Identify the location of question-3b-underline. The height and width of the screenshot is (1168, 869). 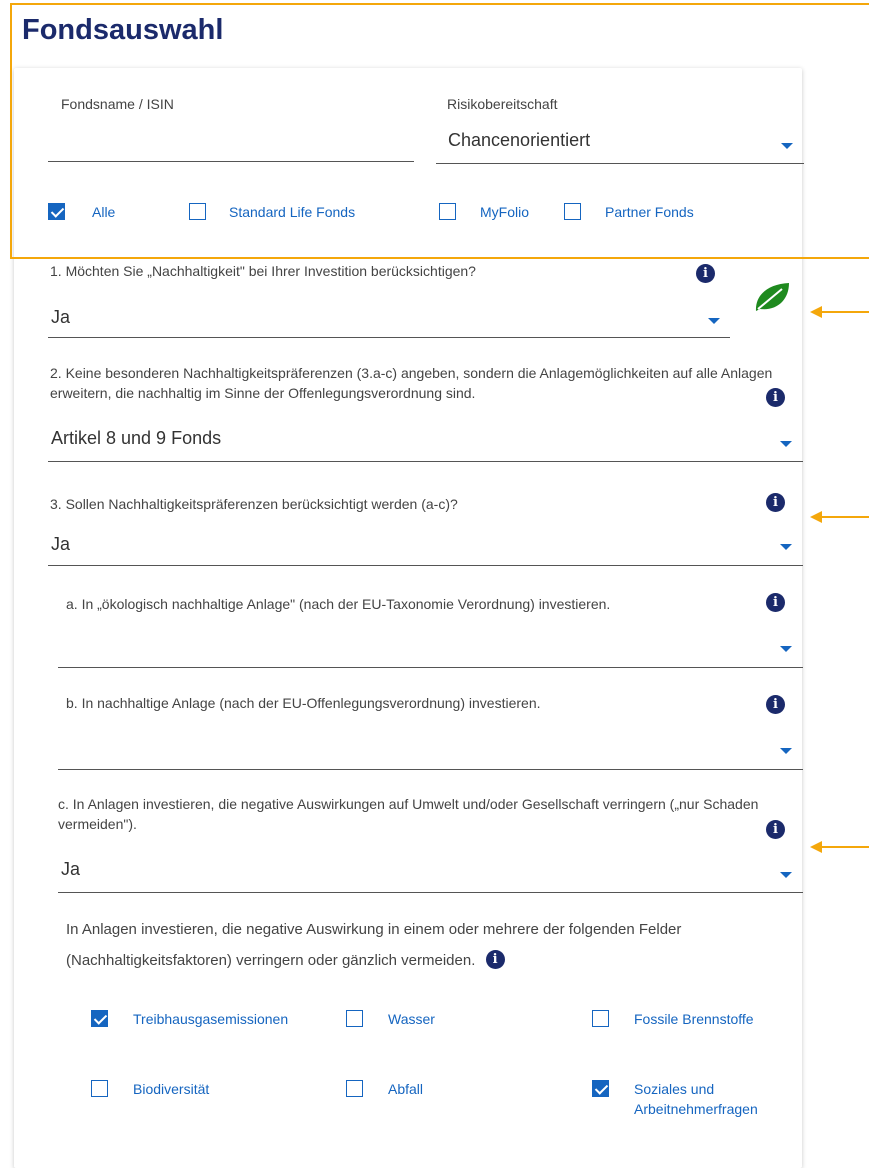
(430, 769).